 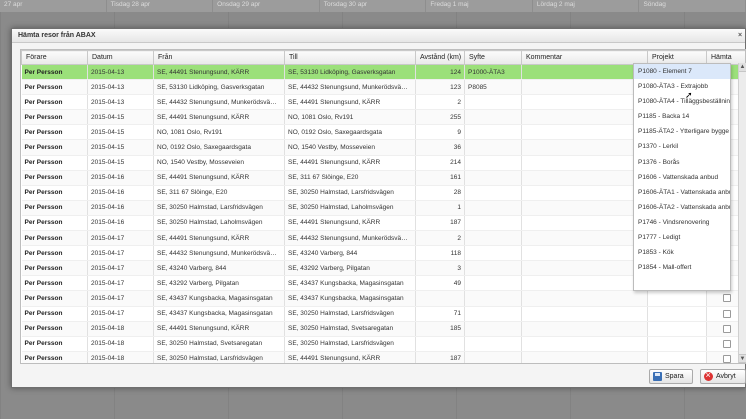 I want to click on col-header-to: Till, so click(x=350, y=57).